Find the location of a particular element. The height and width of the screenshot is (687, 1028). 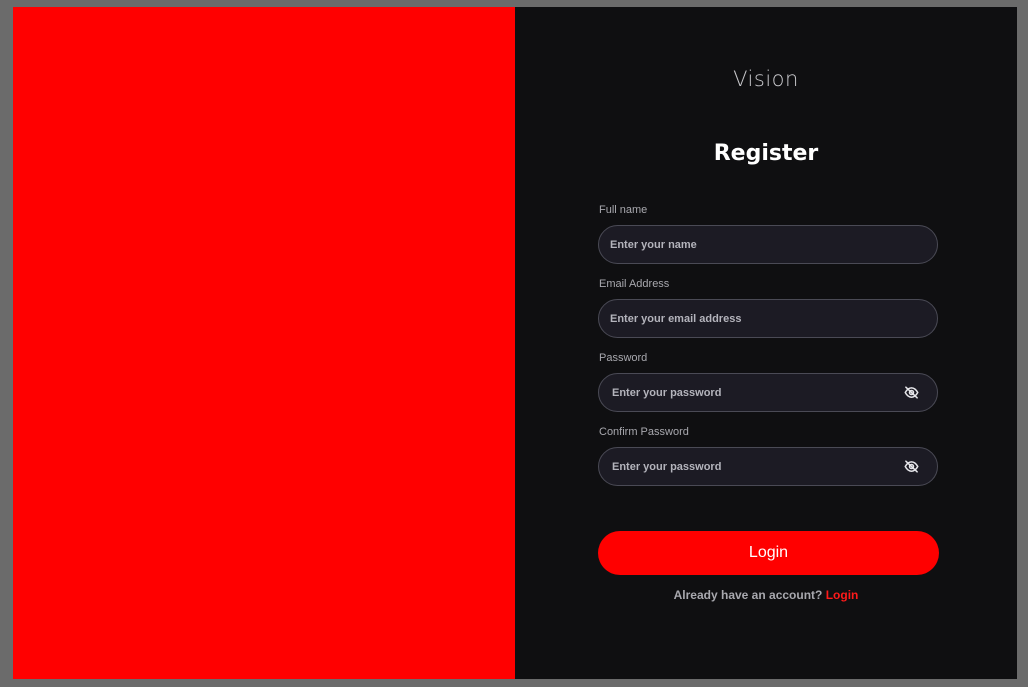

email-field is located at coordinates (768, 318).